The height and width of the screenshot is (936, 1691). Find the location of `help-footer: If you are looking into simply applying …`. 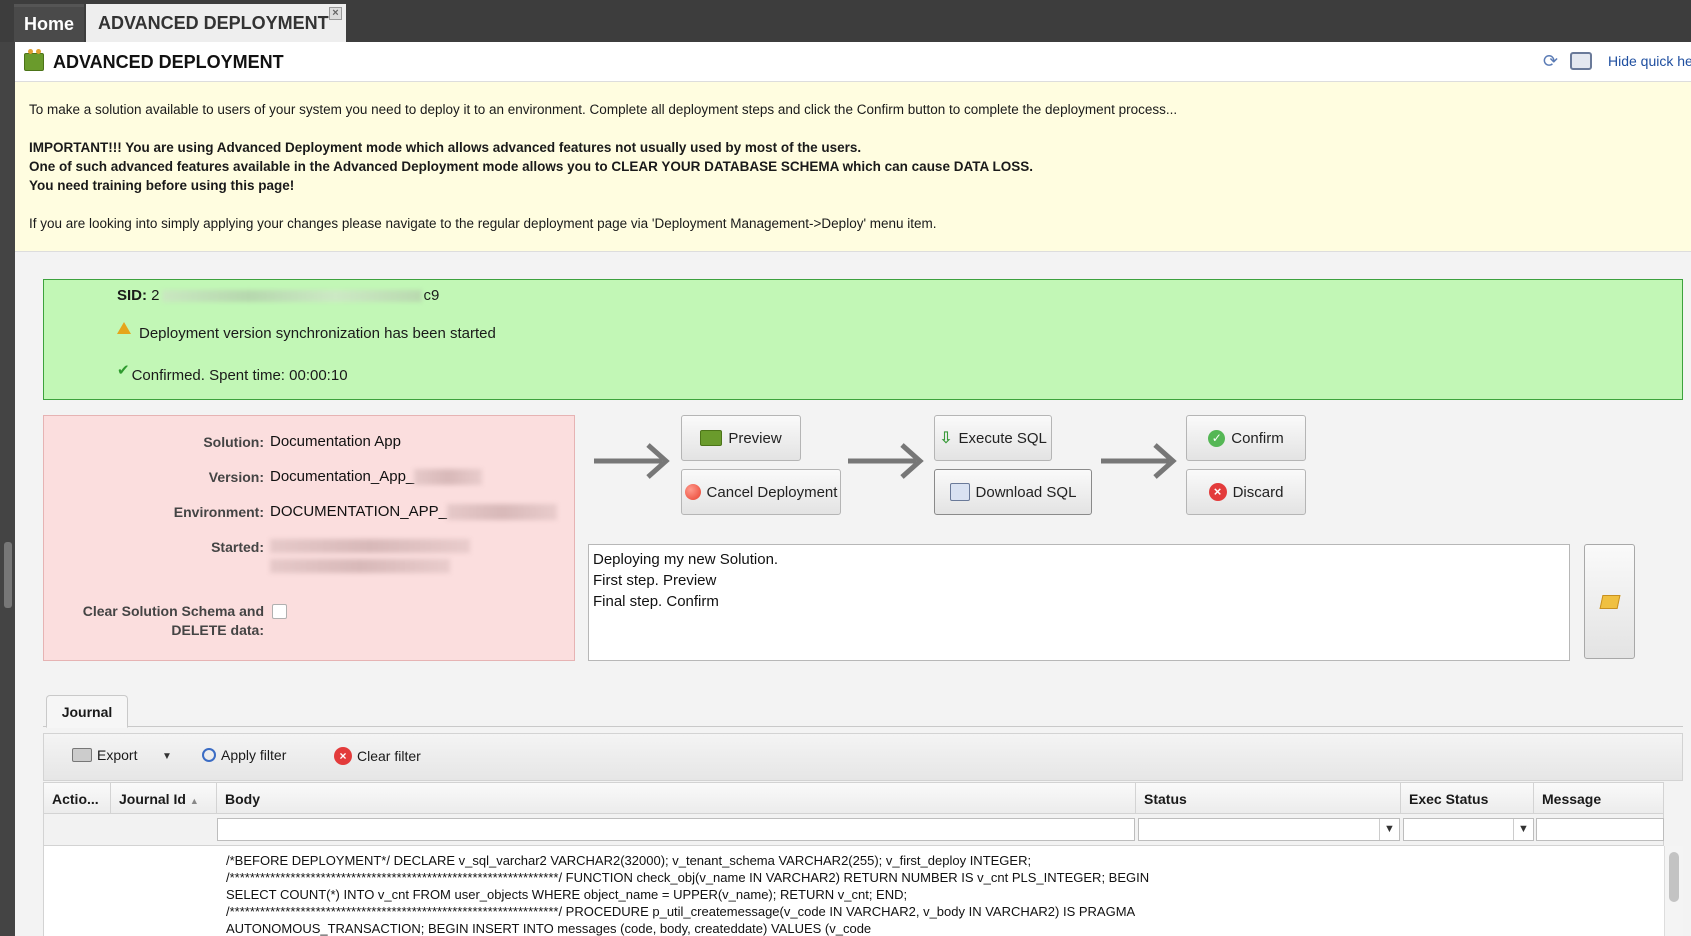

help-footer: If you are looking into simply applying … is located at coordinates (483, 223).